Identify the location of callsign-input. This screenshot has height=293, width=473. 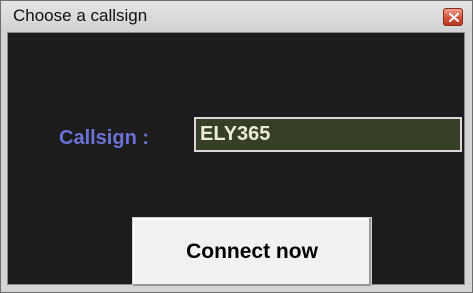
(328, 134).